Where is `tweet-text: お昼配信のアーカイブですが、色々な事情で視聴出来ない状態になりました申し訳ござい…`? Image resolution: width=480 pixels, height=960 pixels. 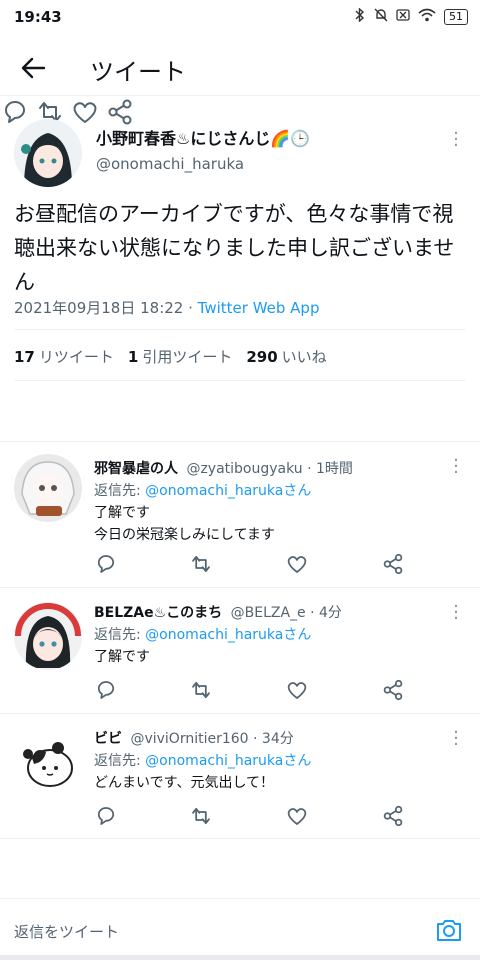
tweet-text: お昼配信のアーカイブですが、色々な事情で視聴出来ない状態になりました申し訳ござい… is located at coordinates (234, 248).